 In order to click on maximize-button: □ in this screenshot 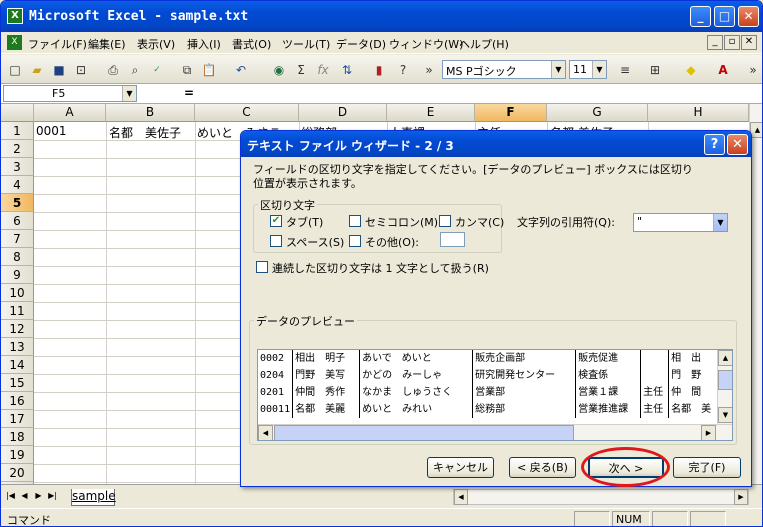, I will do `click(724, 16)`.